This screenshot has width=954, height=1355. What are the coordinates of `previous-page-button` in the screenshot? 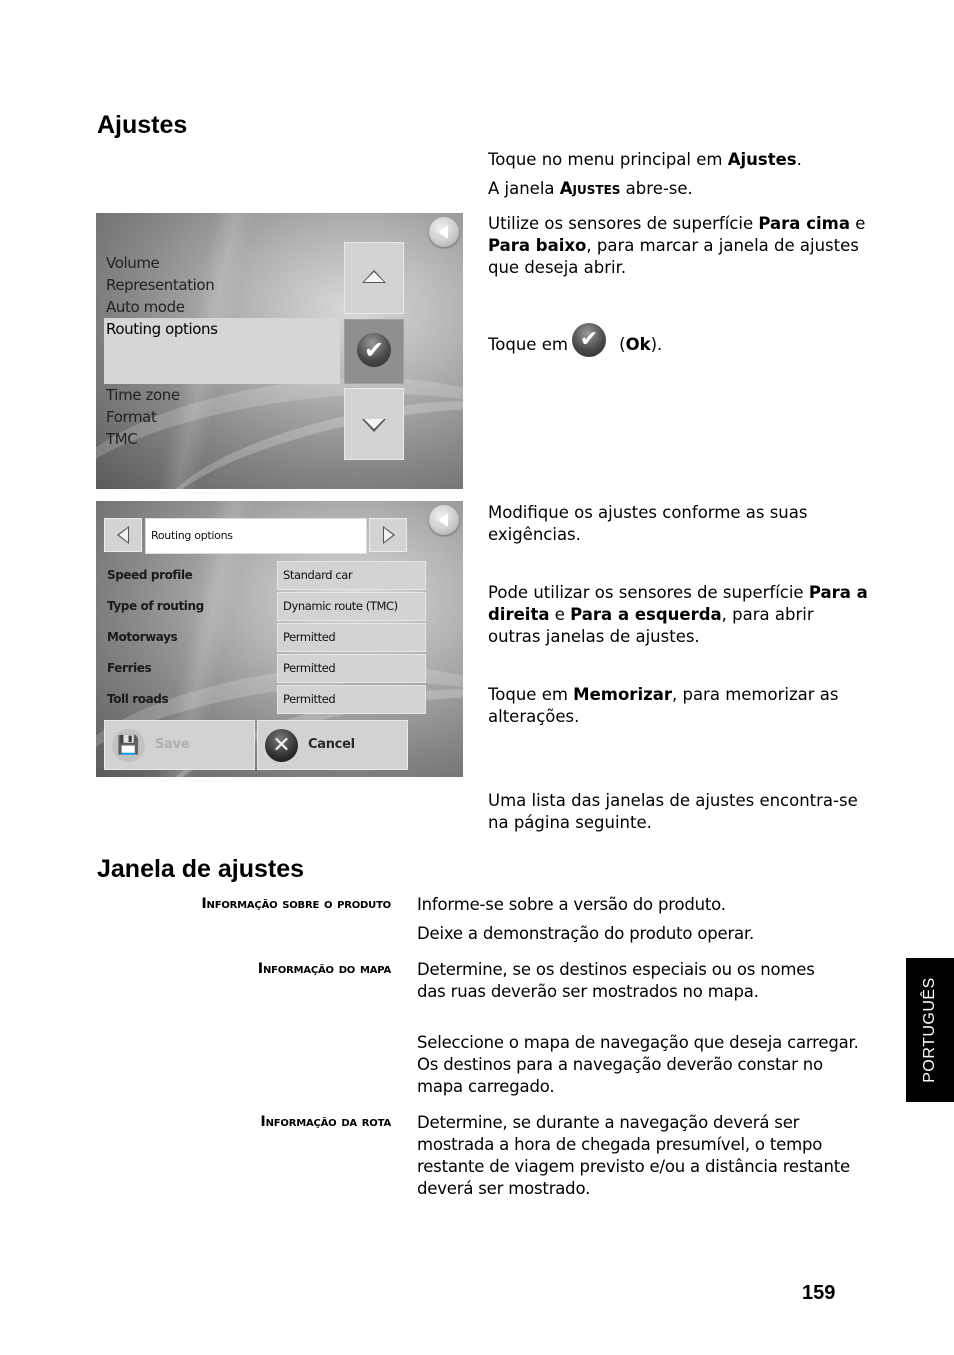 It's located at (123, 535).